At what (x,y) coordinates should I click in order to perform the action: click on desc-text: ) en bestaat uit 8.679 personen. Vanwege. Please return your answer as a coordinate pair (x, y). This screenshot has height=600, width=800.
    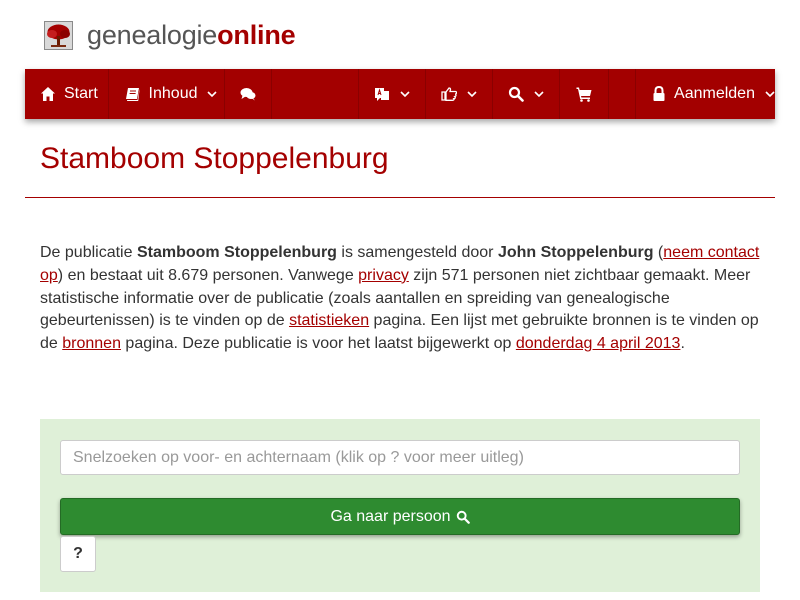
    Looking at the image, I should click on (208, 275).